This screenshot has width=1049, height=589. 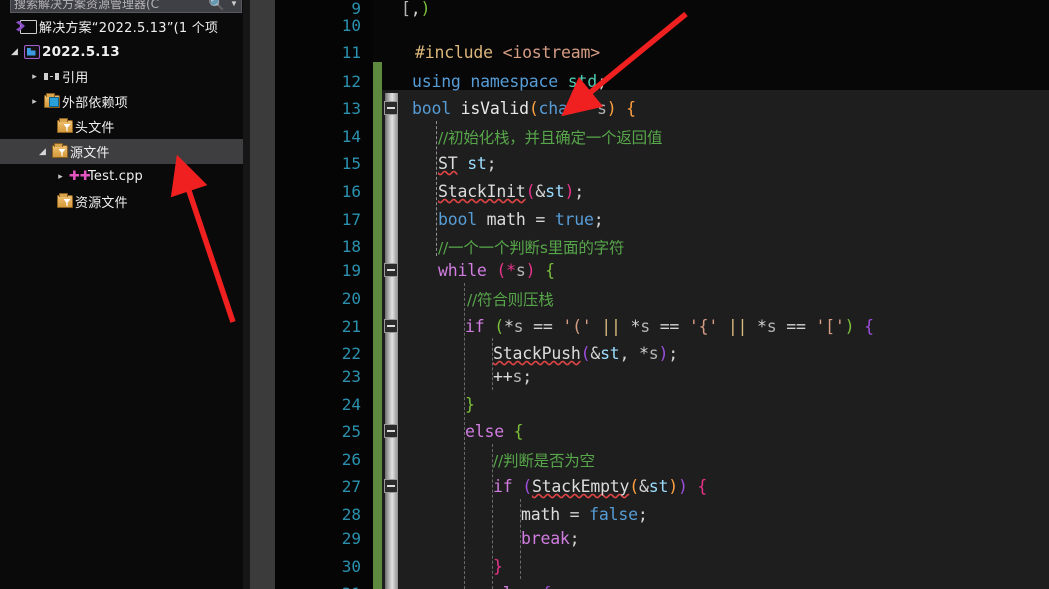 I want to click on tree-item-header-files: 头文件, so click(x=121, y=126).